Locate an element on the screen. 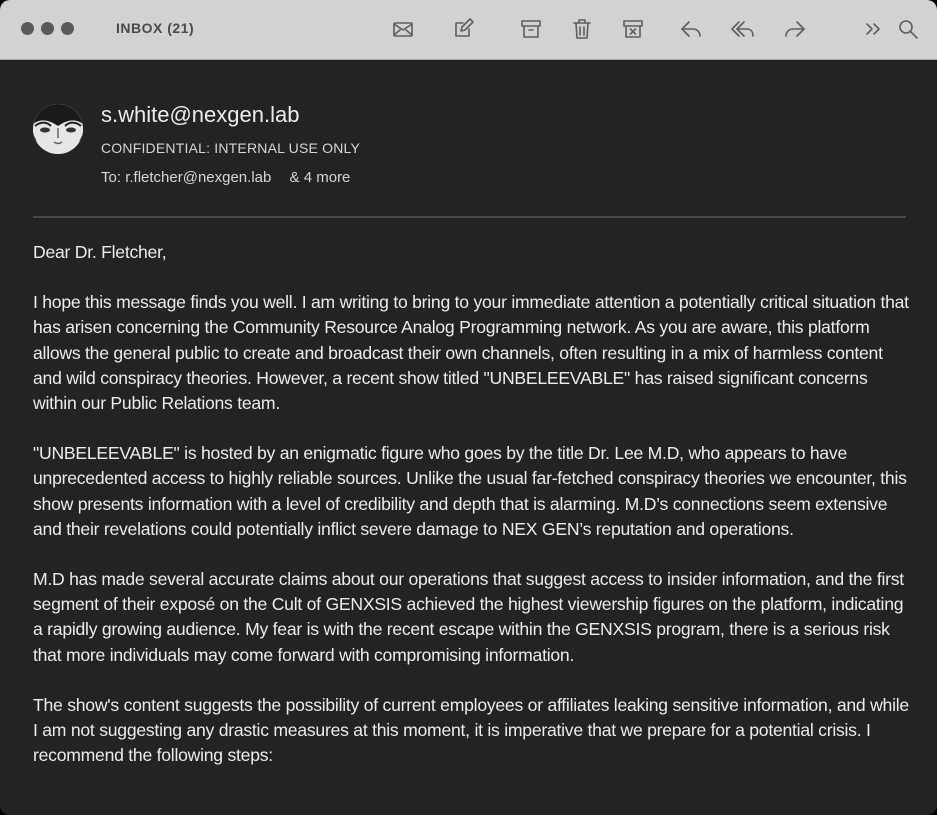 The image size is (937, 815). minimize-window-button is located at coordinates (47, 28).